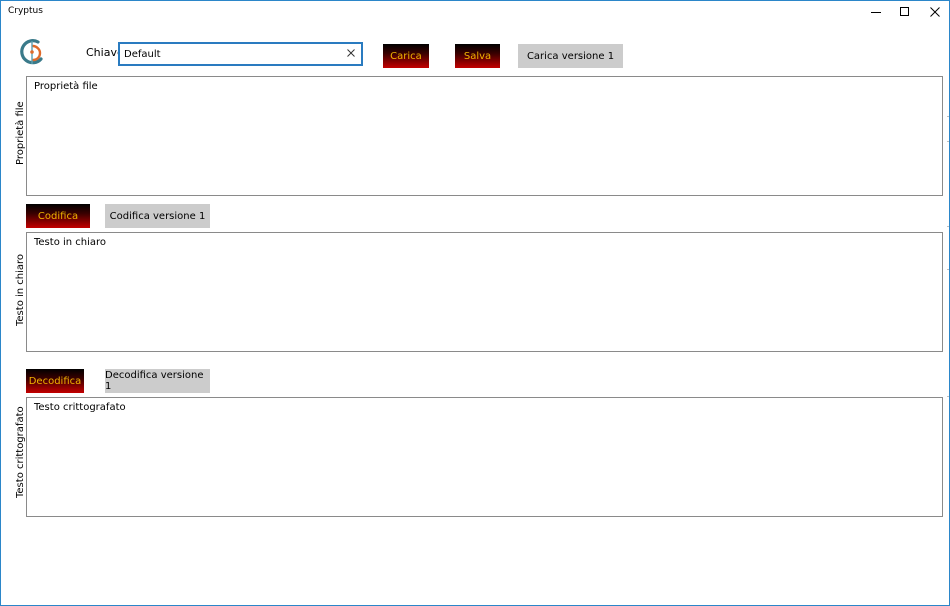 Image resolution: width=950 pixels, height=606 pixels. What do you see at coordinates (55, 381) in the screenshot?
I see `decode-button: Decodifica` at bounding box center [55, 381].